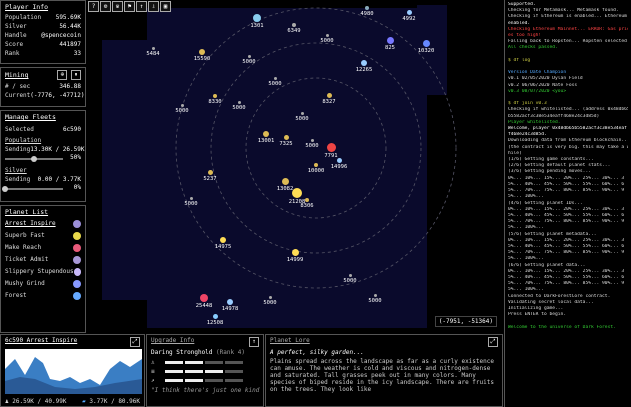 The width and height of the screenshot is (631, 407). I want to click on help-icon: ?, so click(93, 6).